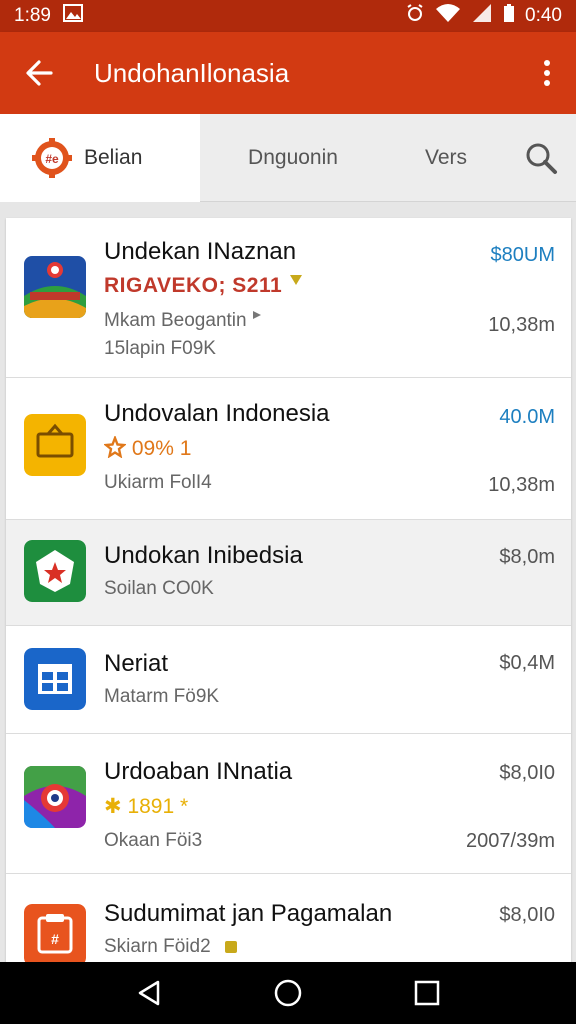 This screenshot has width=576, height=1024. I want to click on app-bar: UndohanIlonasia, so click(288, 73).